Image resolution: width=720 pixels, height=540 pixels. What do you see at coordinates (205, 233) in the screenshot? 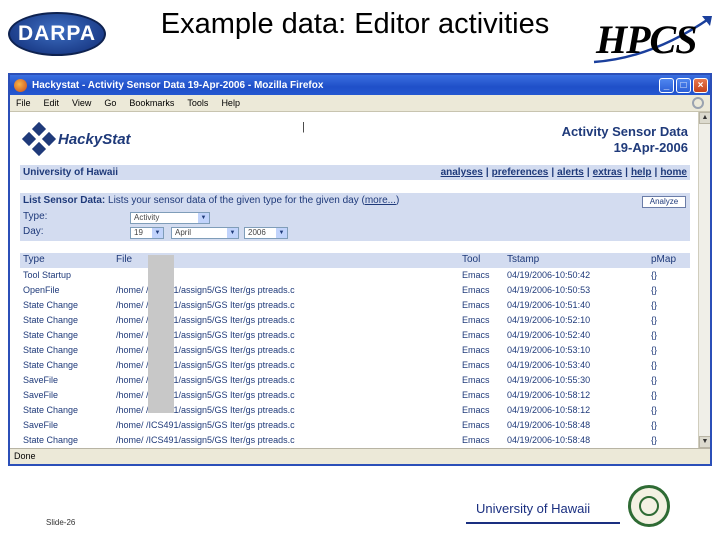
I see `month-select: April ▼` at bounding box center [205, 233].